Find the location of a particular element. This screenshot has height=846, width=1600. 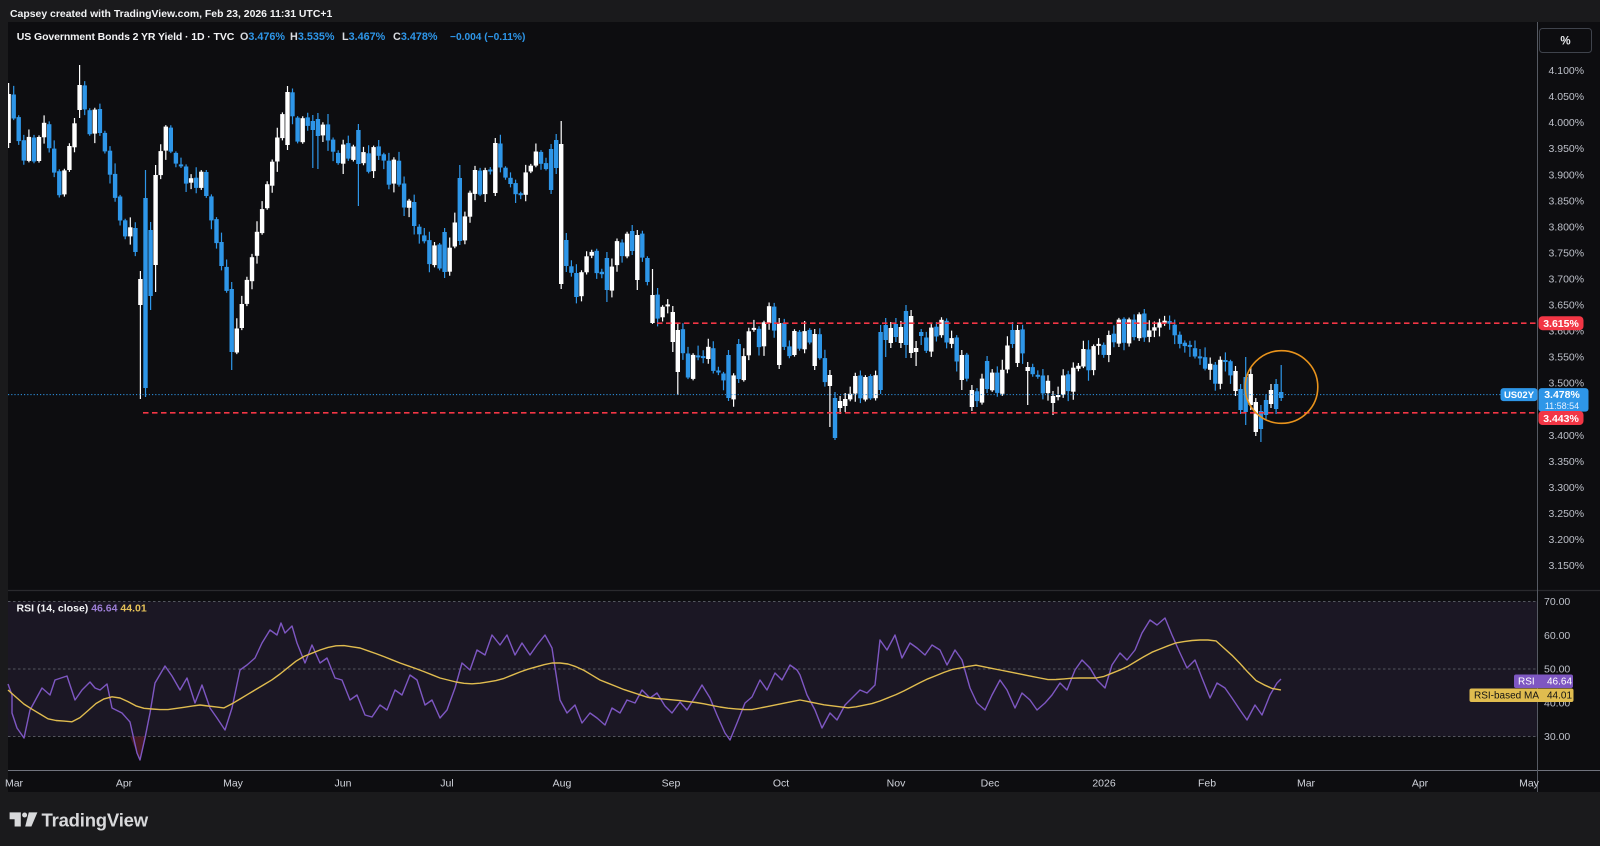

svg-text: 3.443% is located at coordinates (1561, 419).